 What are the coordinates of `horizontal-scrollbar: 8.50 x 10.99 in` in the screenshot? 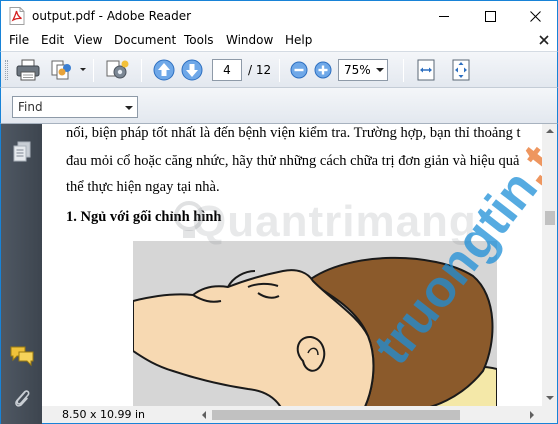 It's located at (300, 415).